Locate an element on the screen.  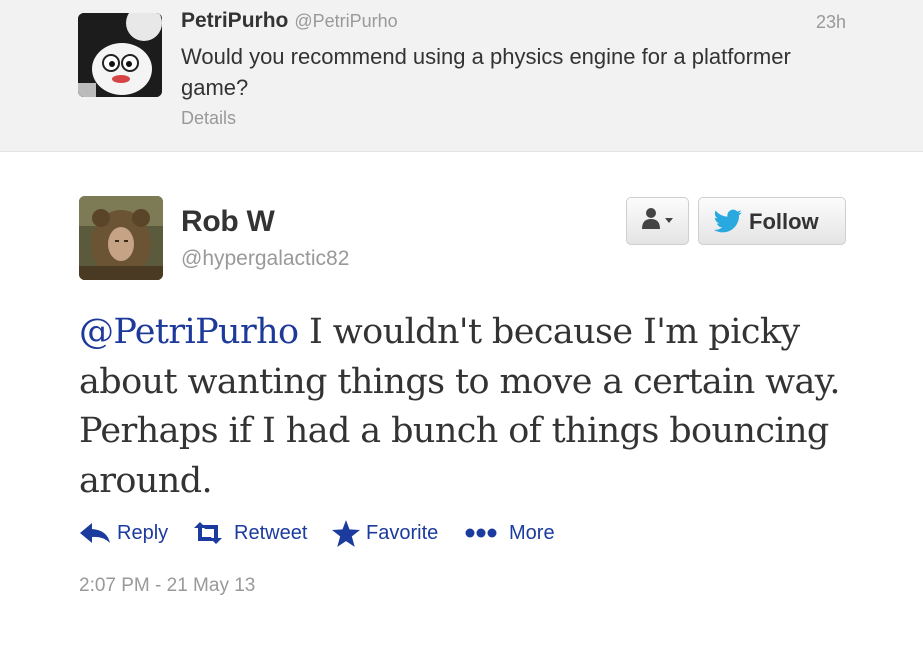
parent-avatar is located at coordinates (120, 55).